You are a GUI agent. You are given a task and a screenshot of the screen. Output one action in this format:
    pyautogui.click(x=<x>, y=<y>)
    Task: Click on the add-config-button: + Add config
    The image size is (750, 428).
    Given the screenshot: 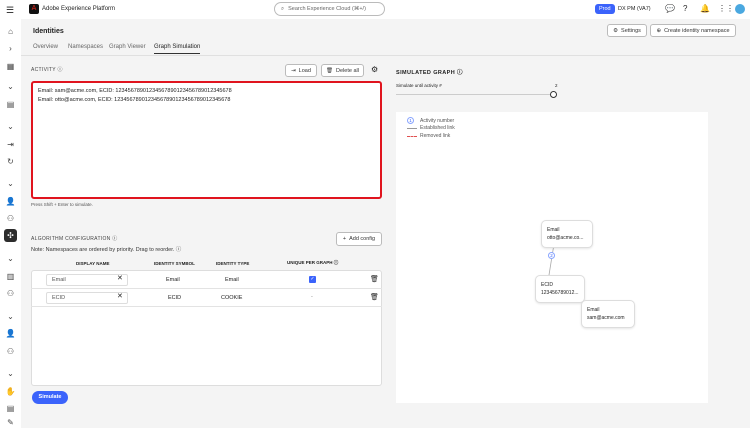 What is the action you would take?
    pyautogui.click(x=359, y=239)
    